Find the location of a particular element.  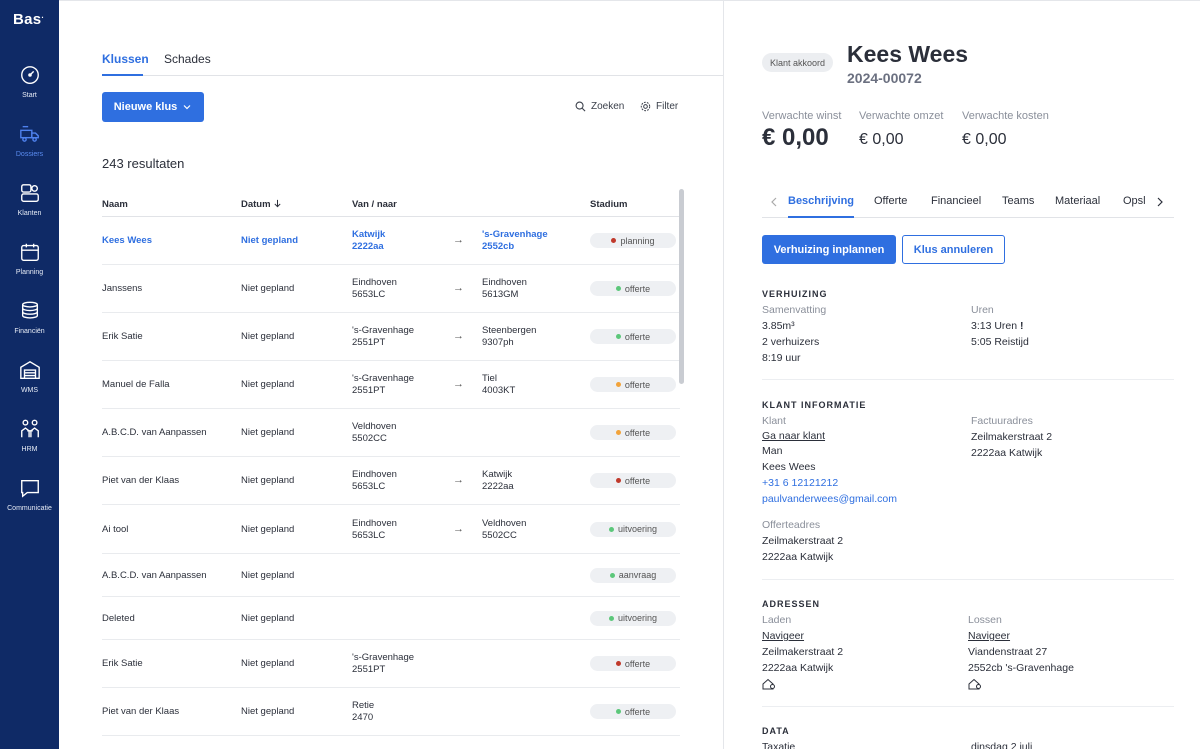

status-badge: Klant akkoord is located at coordinates (798, 62).